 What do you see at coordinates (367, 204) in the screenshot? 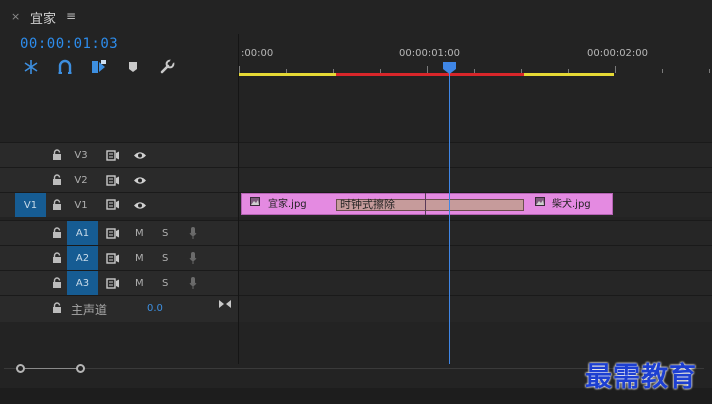
I see `transition-name: 时钟式擦除` at bounding box center [367, 204].